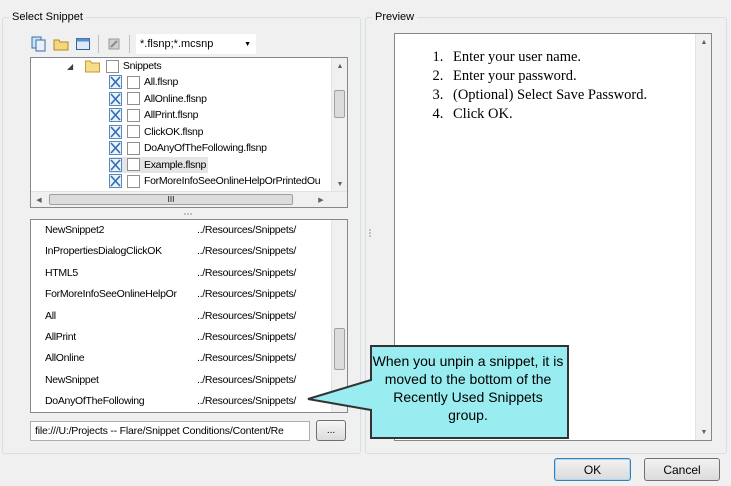  What do you see at coordinates (175, 98) in the screenshot?
I see `tree-file-label: AllOnline.flsnp` at bounding box center [175, 98].